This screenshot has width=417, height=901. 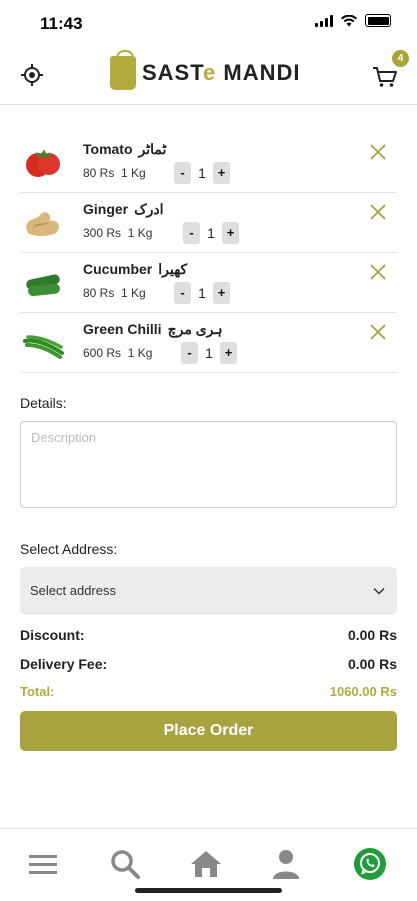 What do you see at coordinates (221, 72) in the screenshot?
I see `brand-name: SASTe MANDI` at bounding box center [221, 72].